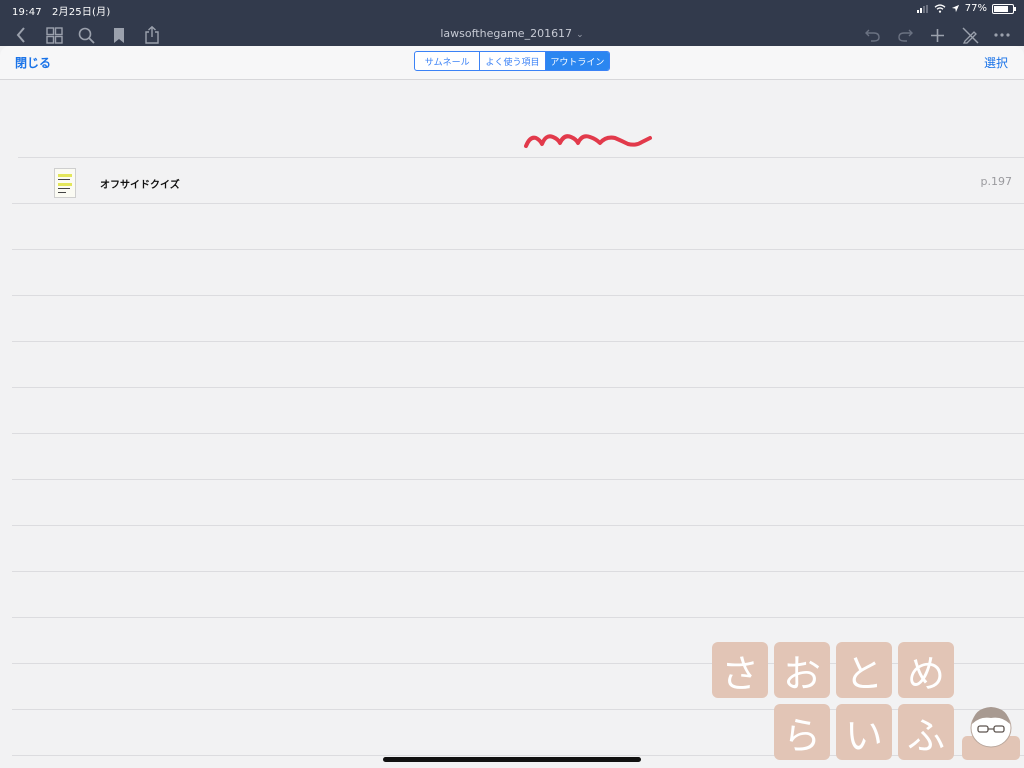 This screenshot has height=768, width=1024. What do you see at coordinates (905, 35) in the screenshot?
I see `redo-icon` at bounding box center [905, 35].